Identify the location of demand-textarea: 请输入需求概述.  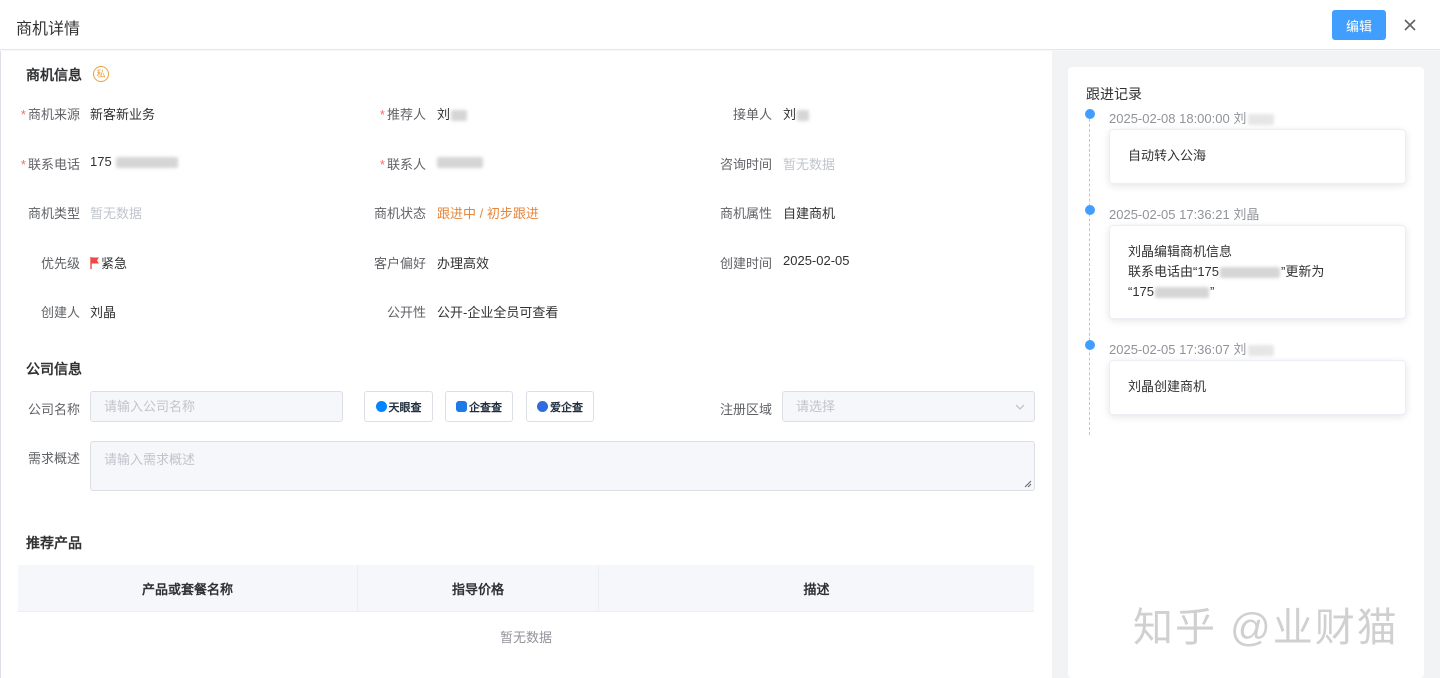
(562, 466).